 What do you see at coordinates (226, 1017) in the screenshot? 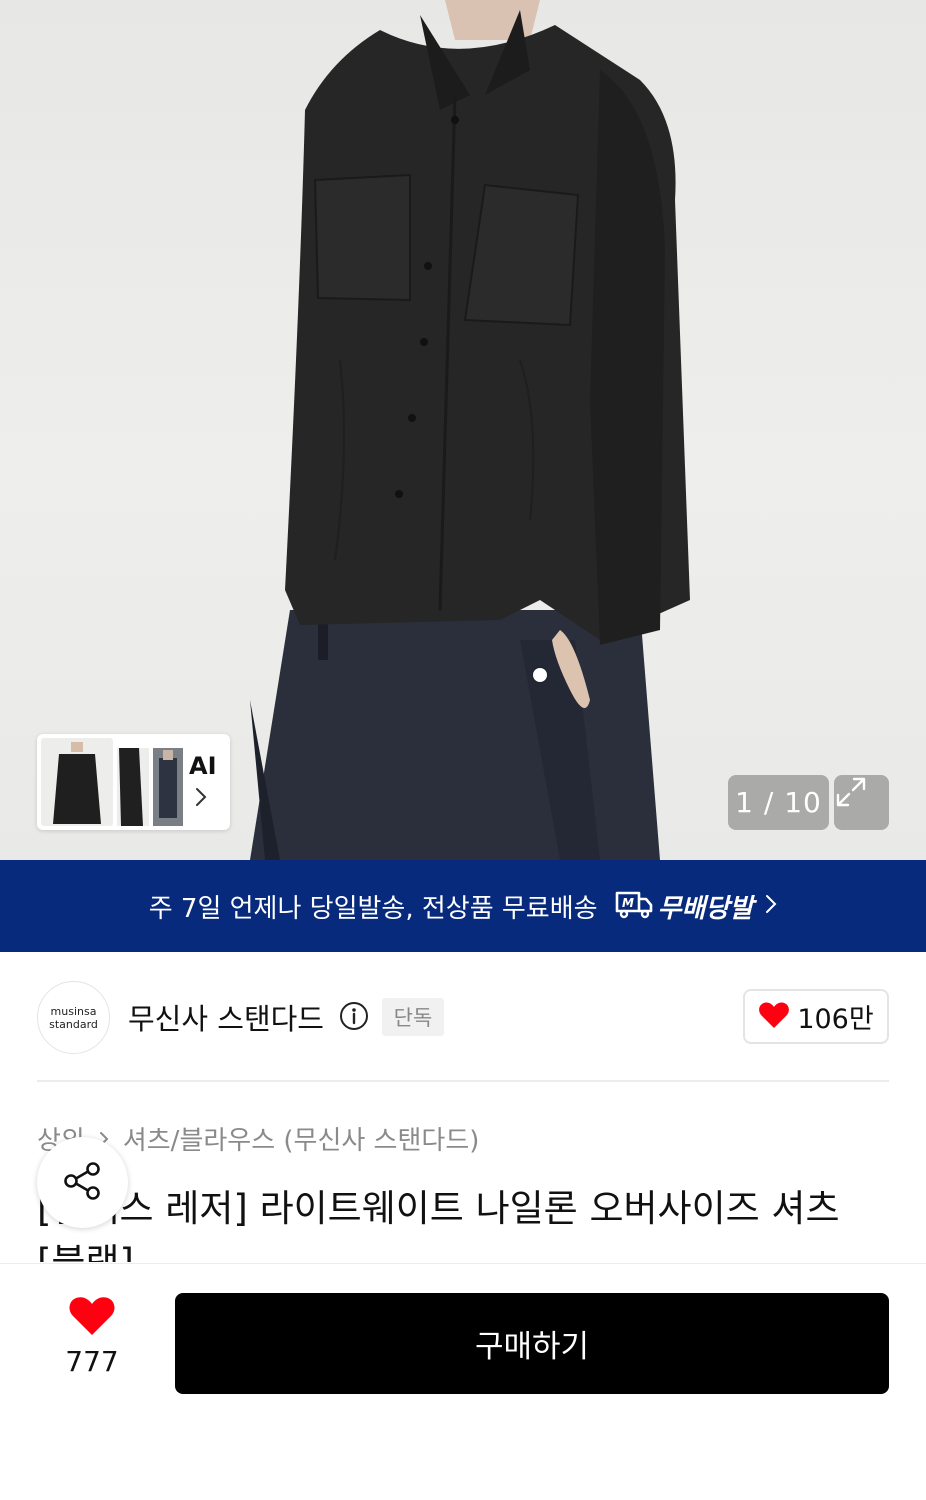
I see `brand-name: 무신사 스탠다드` at bounding box center [226, 1017].